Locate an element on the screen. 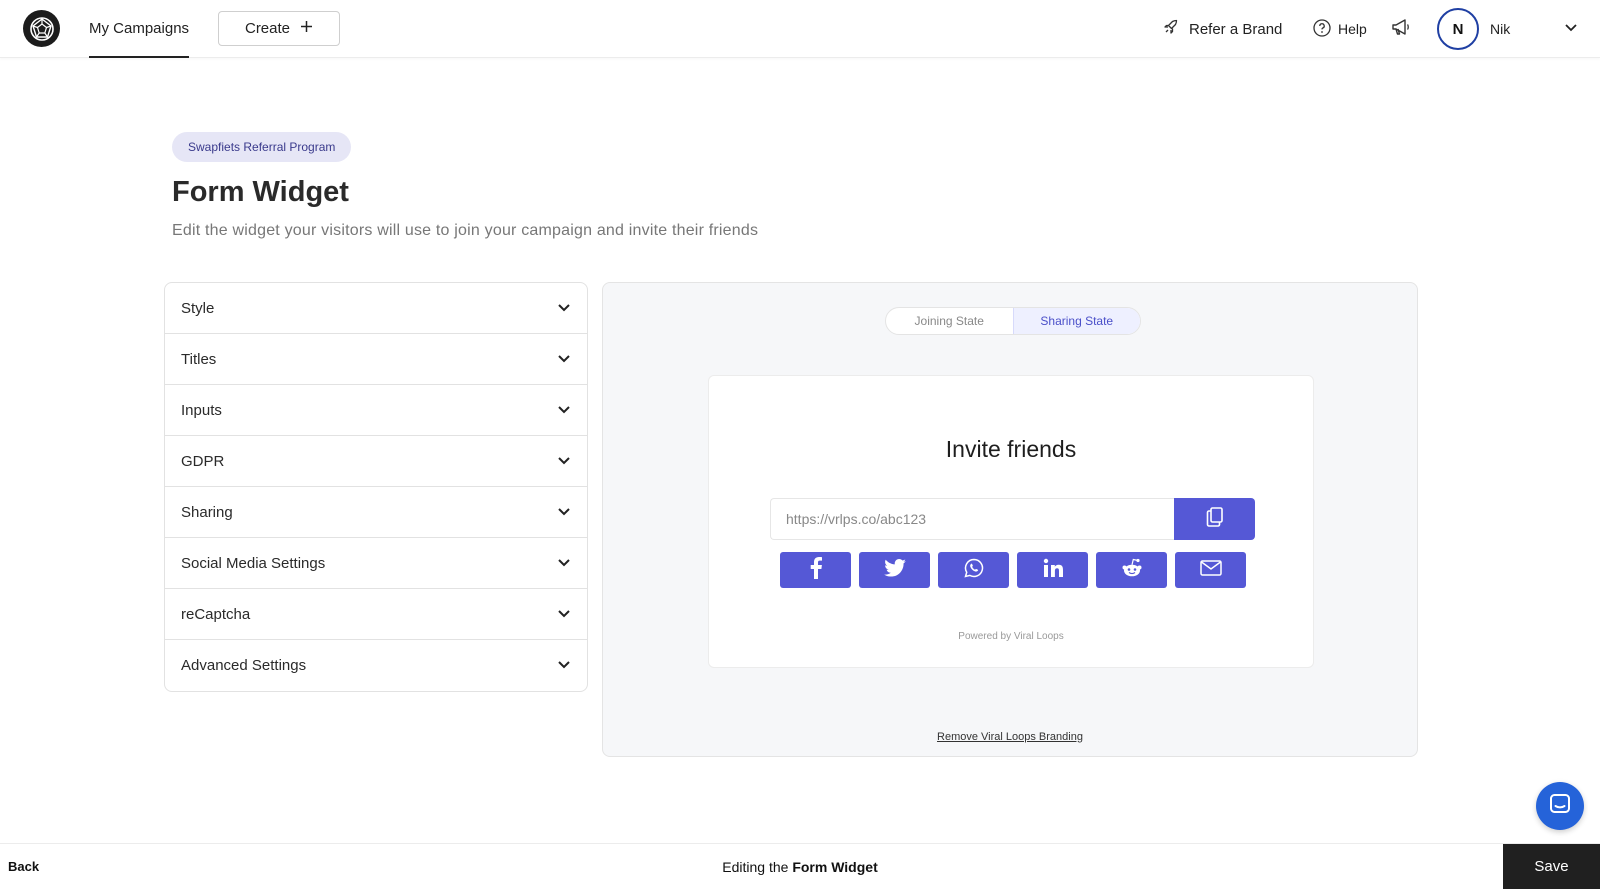 Image resolution: width=1600 pixels, height=889 pixels. create-button: Create is located at coordinates (279, 28).